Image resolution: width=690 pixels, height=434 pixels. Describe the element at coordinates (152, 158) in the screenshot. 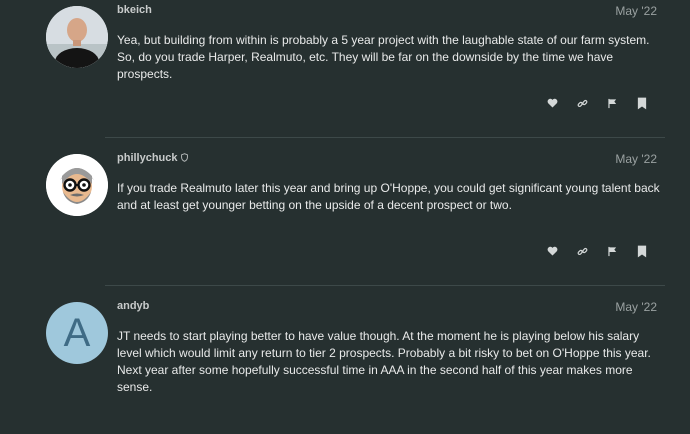

I see `username: phillychuck` at that location.